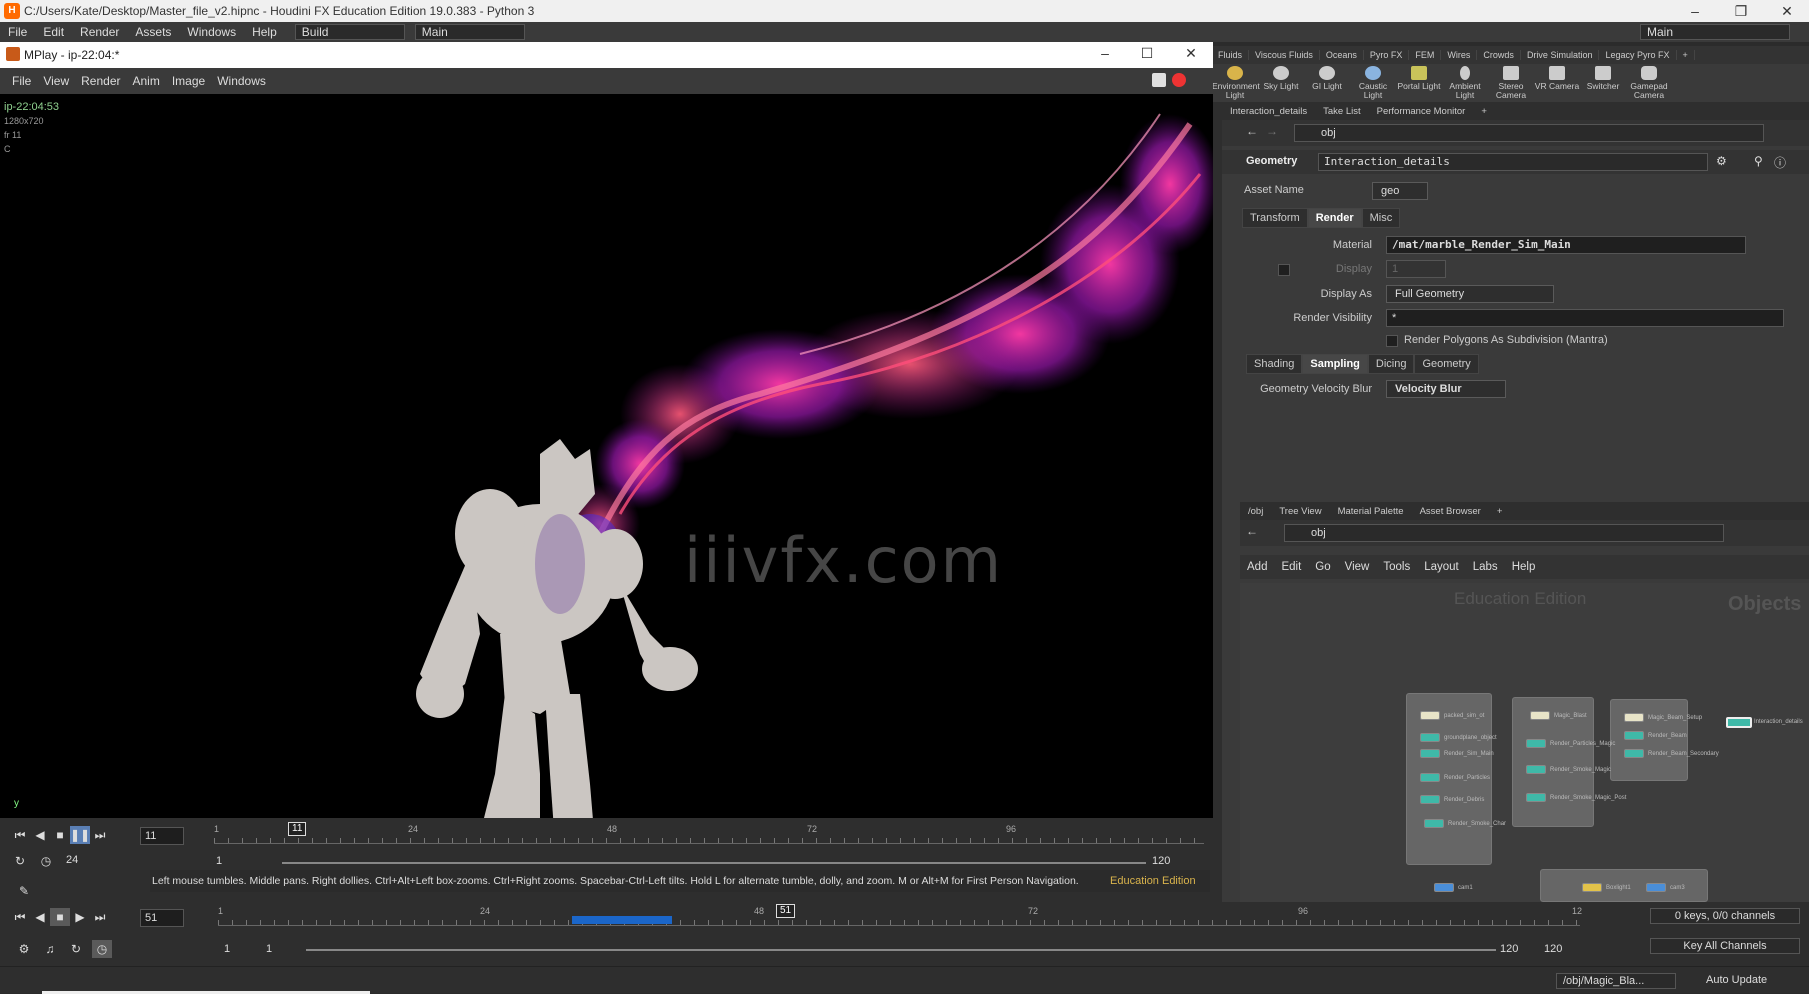  Describe the element at coordinates (1509, 949) in the screenshot. I see `main-range-end: 120` at that location.